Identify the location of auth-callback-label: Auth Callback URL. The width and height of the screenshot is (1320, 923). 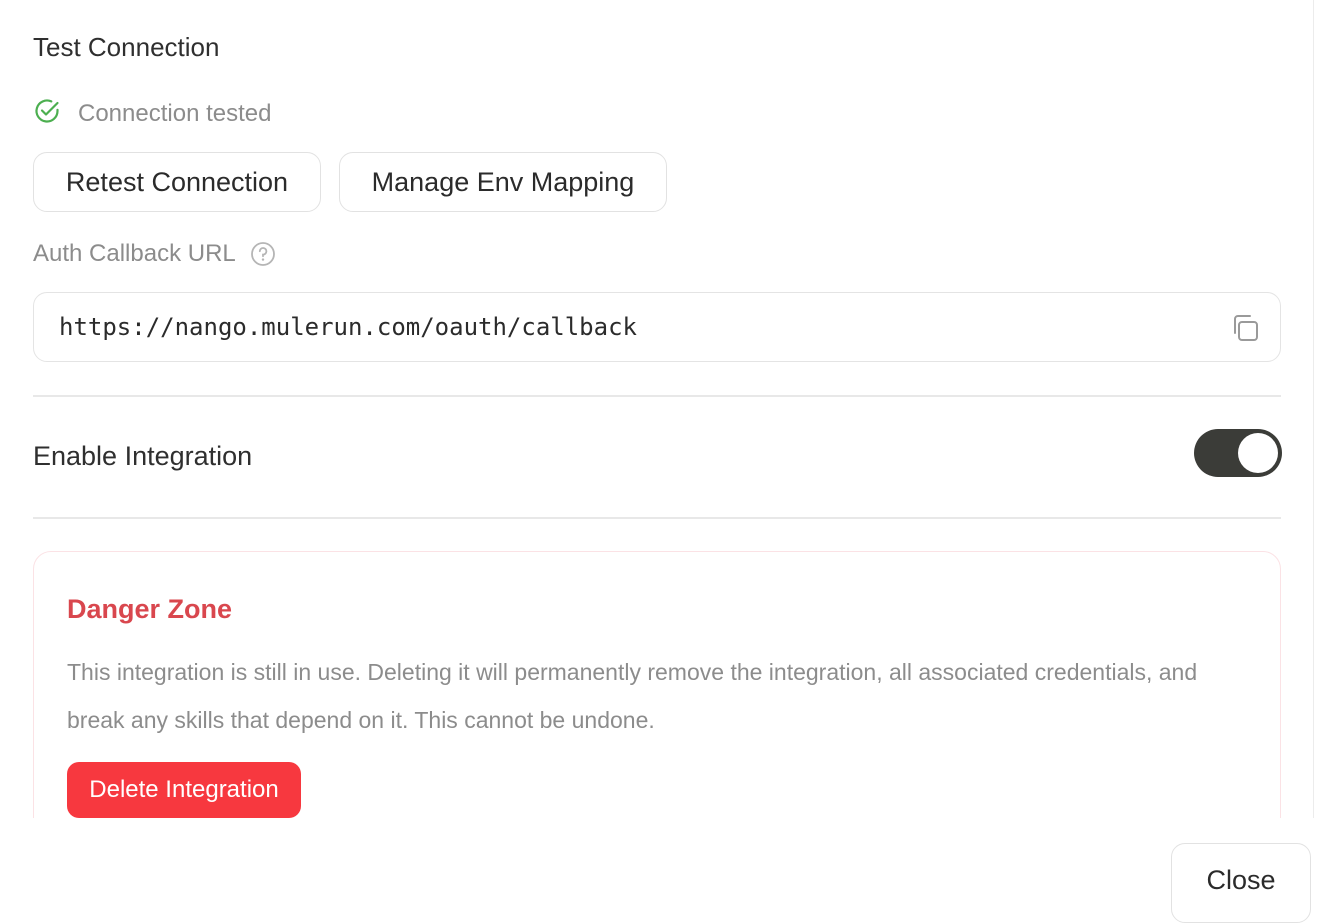
(134, 253).